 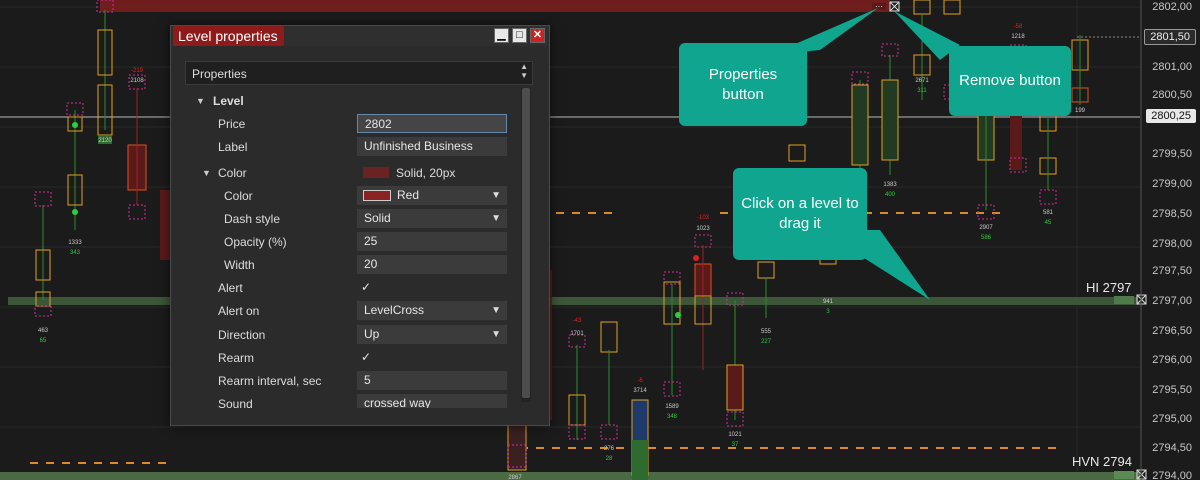 I want to click on svg-text: 28, so click(x=609, y=459).